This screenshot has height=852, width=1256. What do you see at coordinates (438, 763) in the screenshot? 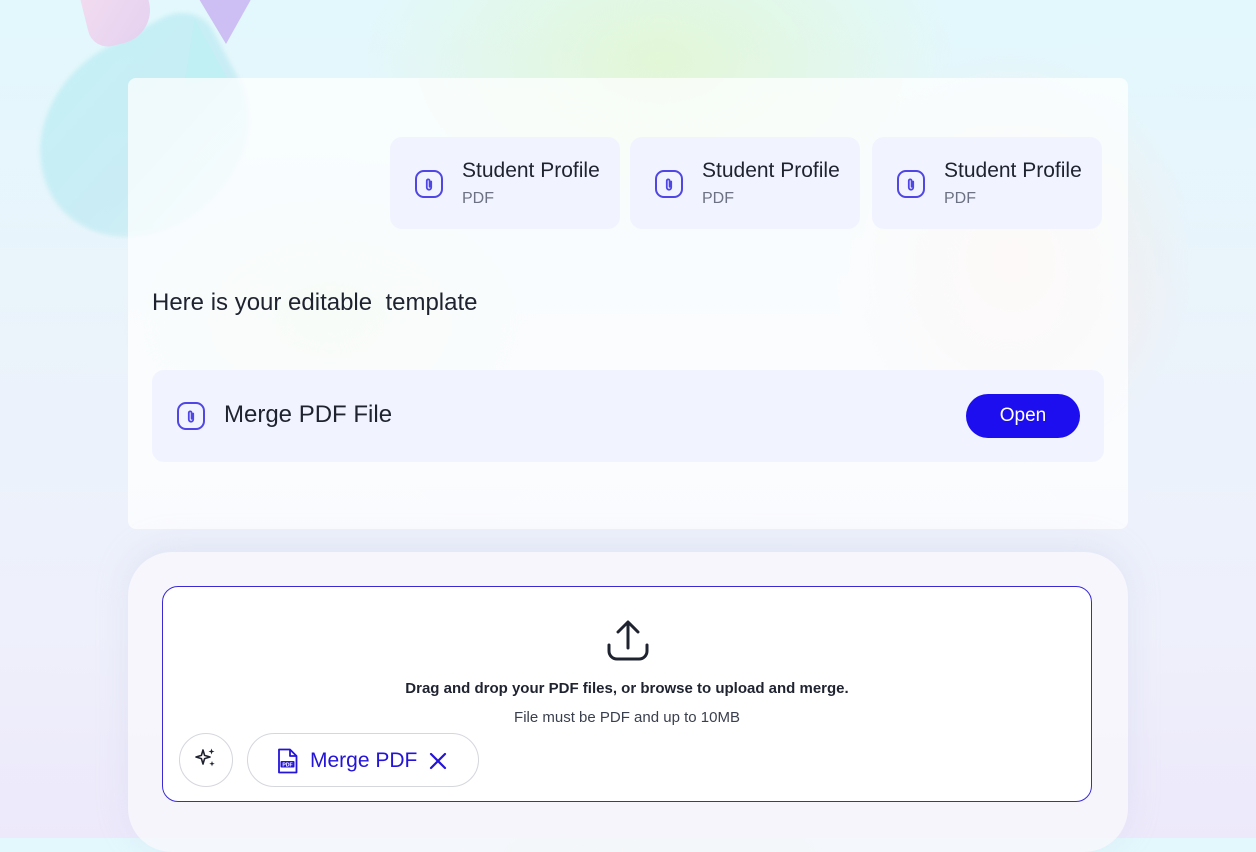
I see `close-icon` at bounding box center [438, 763].